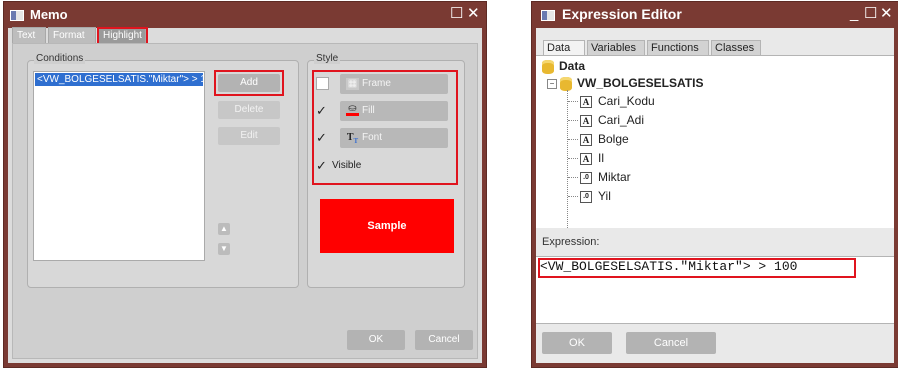 The width and height of the screenshot is (898, 369). I want to click on tree-line, so click(567, 159).